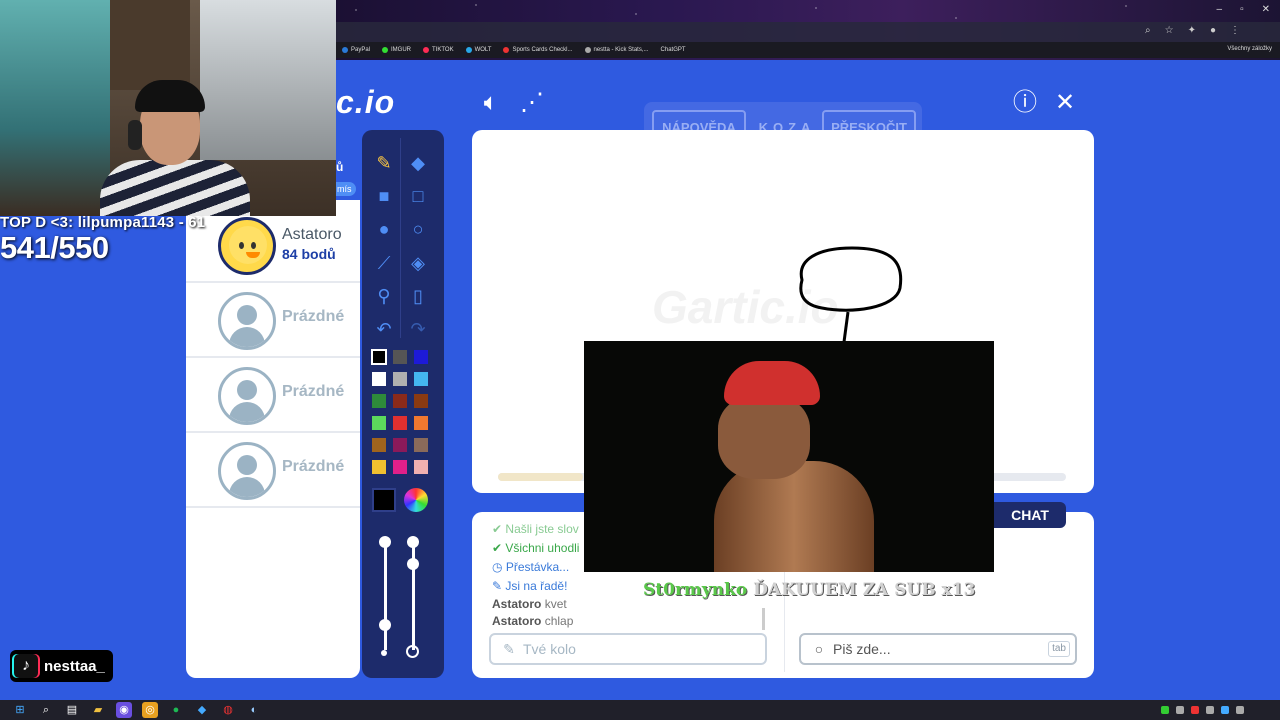 This screenshot has height=720, width=1280. What do you see at coordinates (418, 329) in the screenshot?
I see `redo-icon: ↷` at bounding box center [418, 329].